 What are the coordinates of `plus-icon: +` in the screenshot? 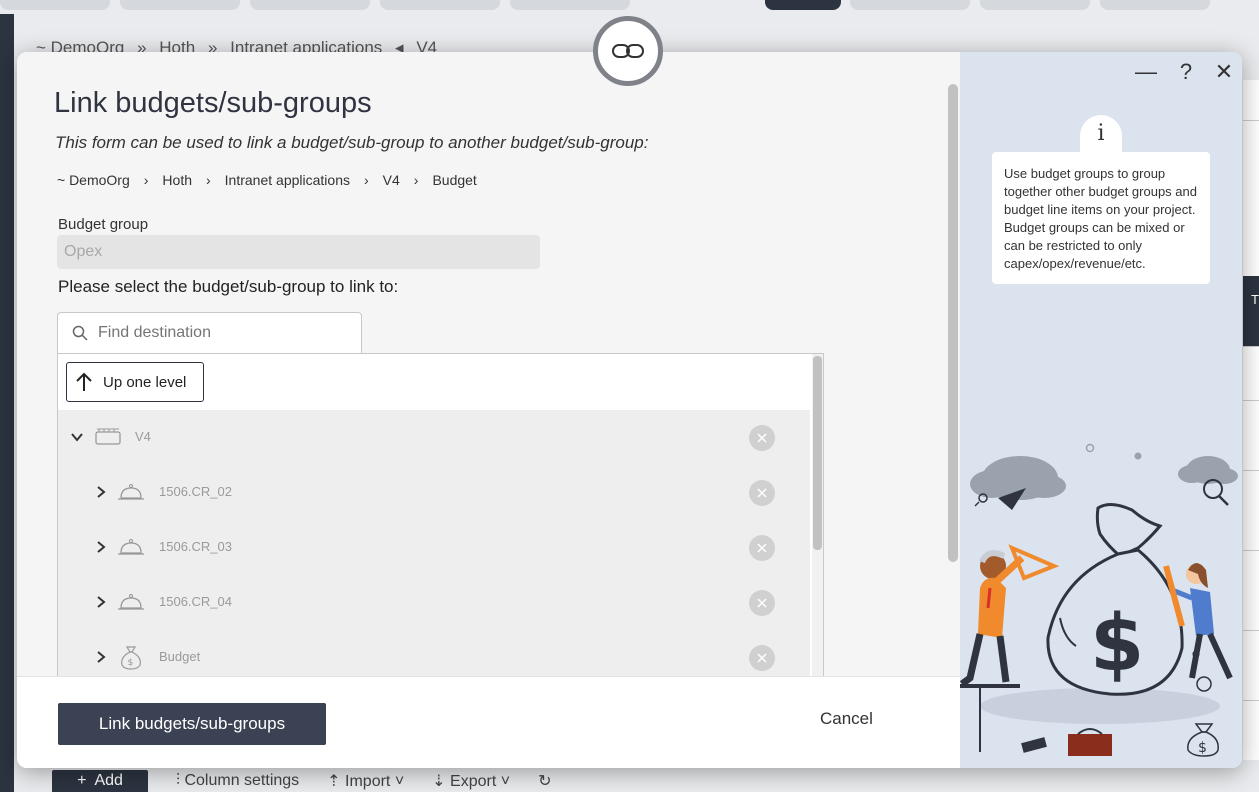 It's located at (82, 780).